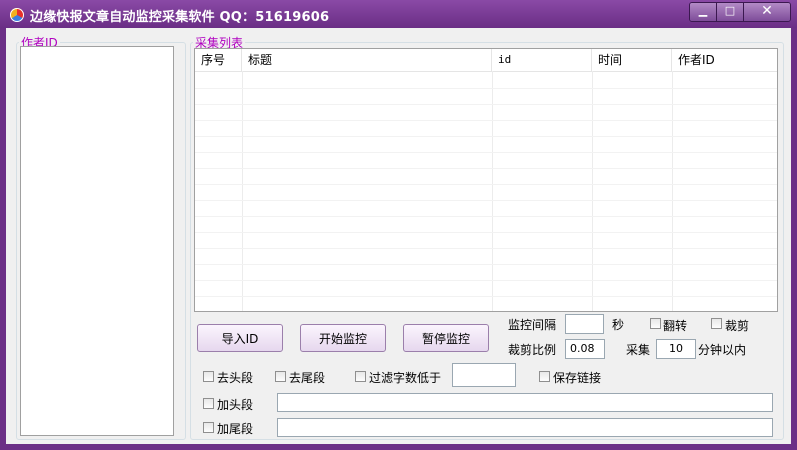 The image size is (797, 450). Describe the element at coordinates (532, 325) in the screenshot. I see `interval-label: 监控间隔` at that location.